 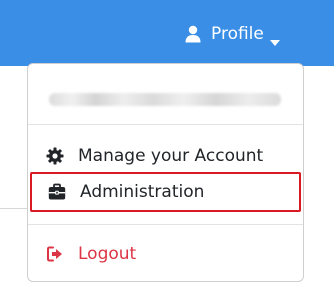 I want to click on menu-item-manage-account: Manage your Account, so click(x=166, y=156).